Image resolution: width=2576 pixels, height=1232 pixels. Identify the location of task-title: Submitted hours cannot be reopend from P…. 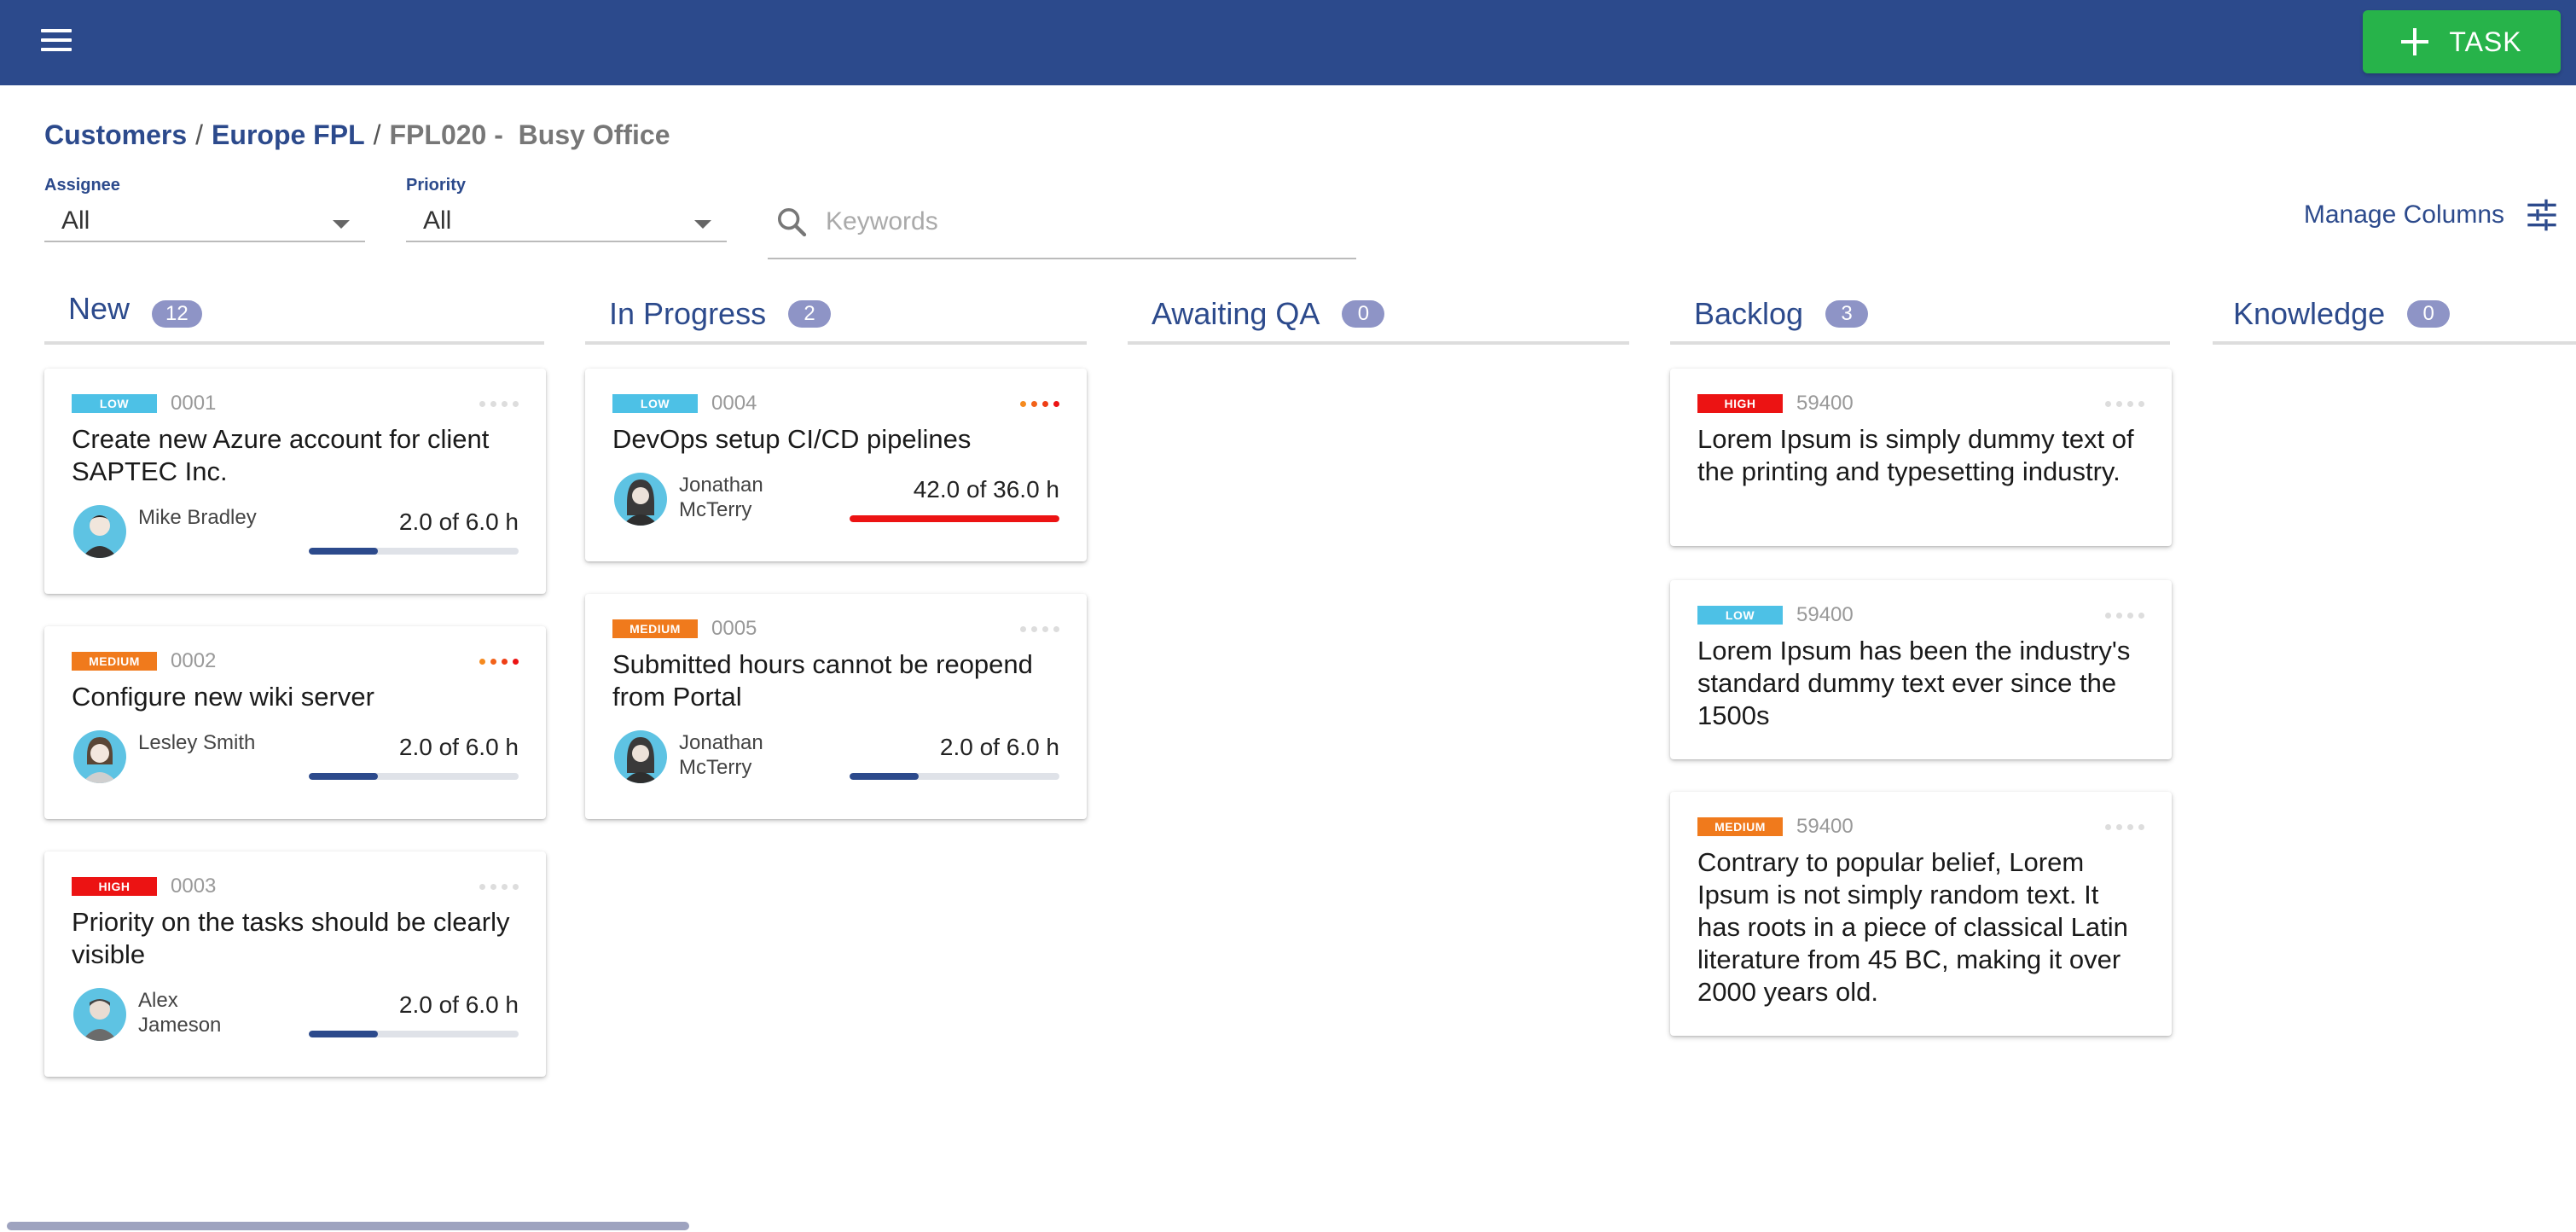
(822, 680).